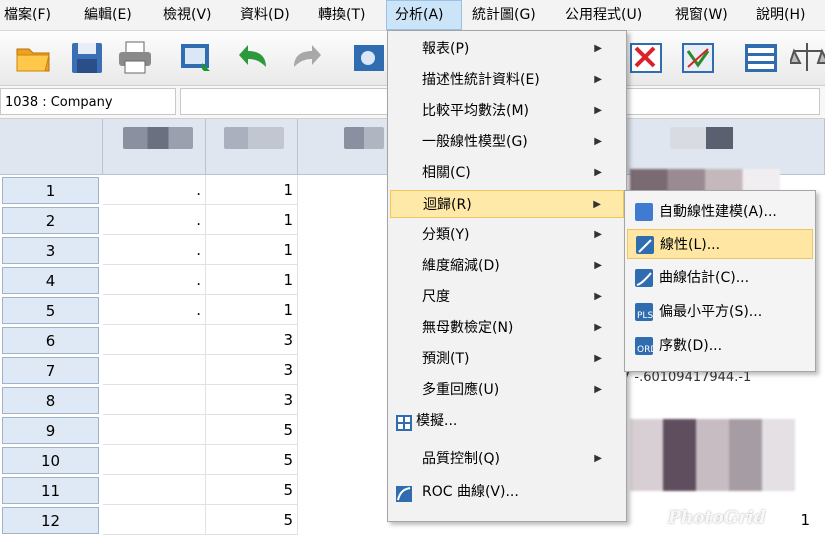 The width and height of the screenshot is (825, 537). I want to click on redo-icon, so click(307, 58).